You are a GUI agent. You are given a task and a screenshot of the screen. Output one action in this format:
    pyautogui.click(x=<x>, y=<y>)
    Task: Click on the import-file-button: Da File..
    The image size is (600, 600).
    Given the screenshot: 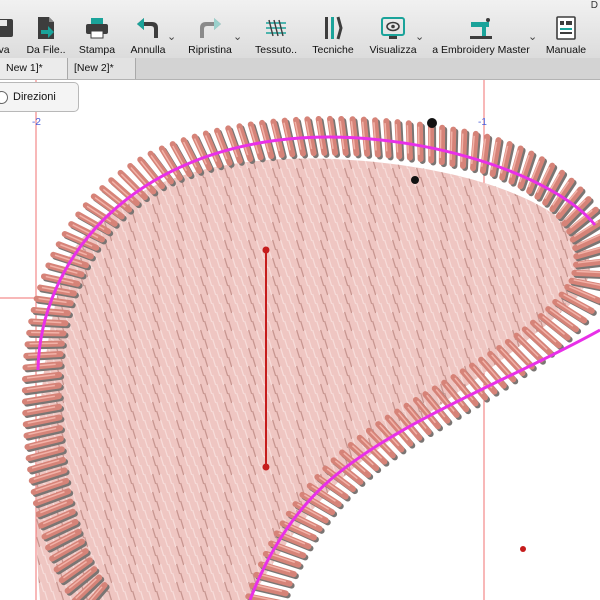 What is the action you would take?
    pyautogui.click(x=46, y=29)
    